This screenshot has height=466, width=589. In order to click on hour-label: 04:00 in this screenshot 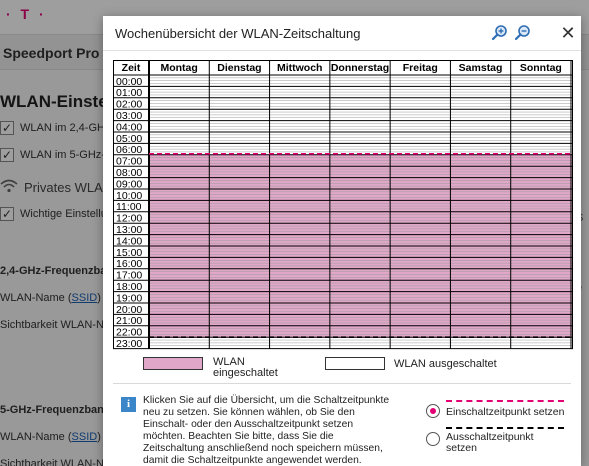, I will do `click(129, 127)`.